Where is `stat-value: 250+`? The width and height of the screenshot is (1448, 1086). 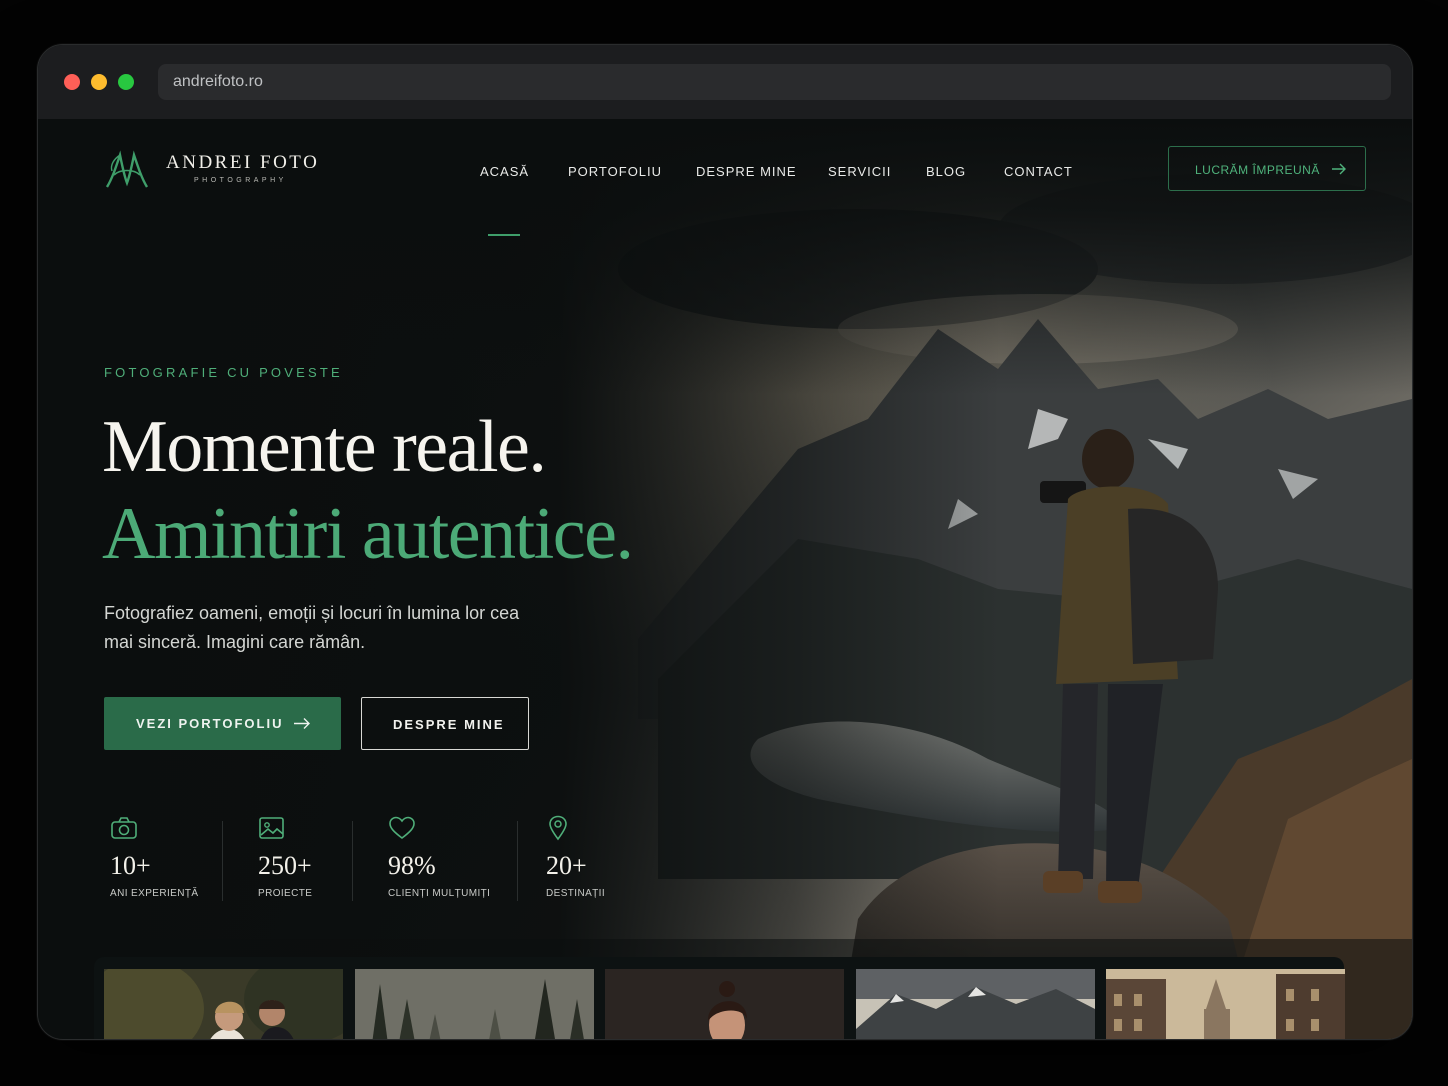
stat-value: 250+ is located at coordinates (285, 865).